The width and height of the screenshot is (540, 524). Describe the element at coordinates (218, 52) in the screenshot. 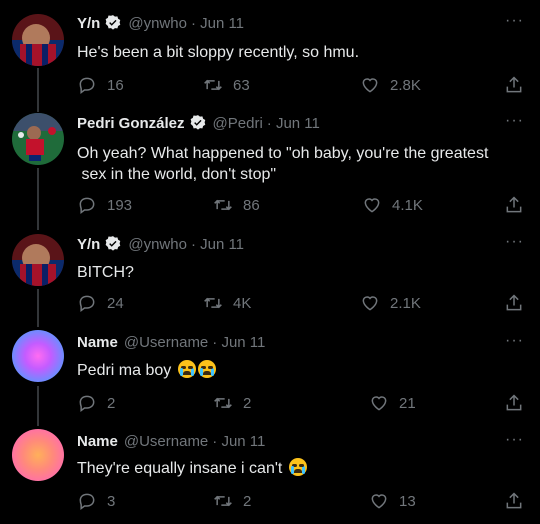

I see `tweet-text-line: He's been a bit sloppy recently, so hmu.` at that location.